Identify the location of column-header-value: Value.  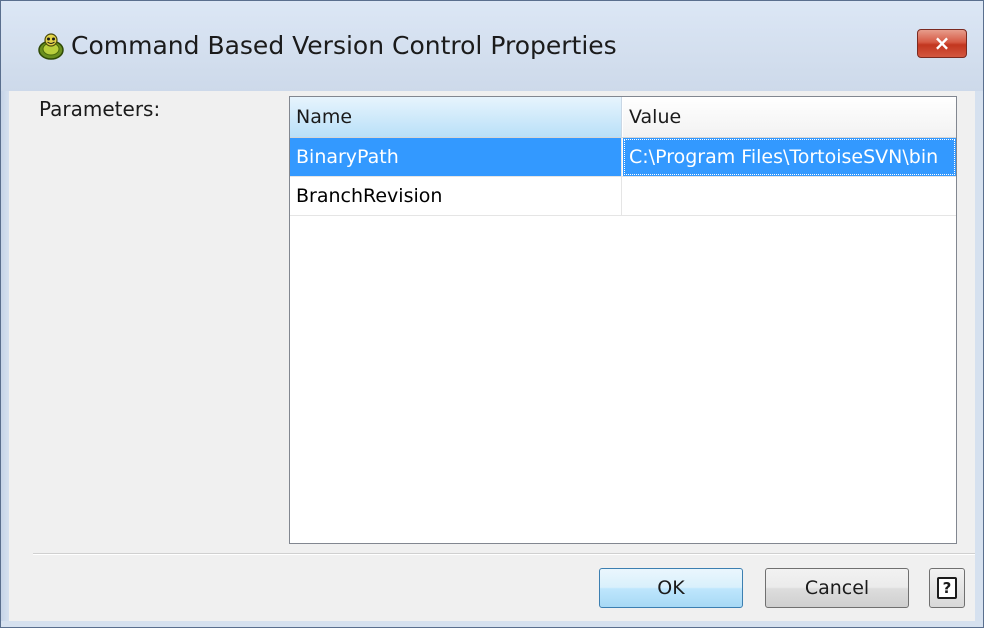
(789, 117).